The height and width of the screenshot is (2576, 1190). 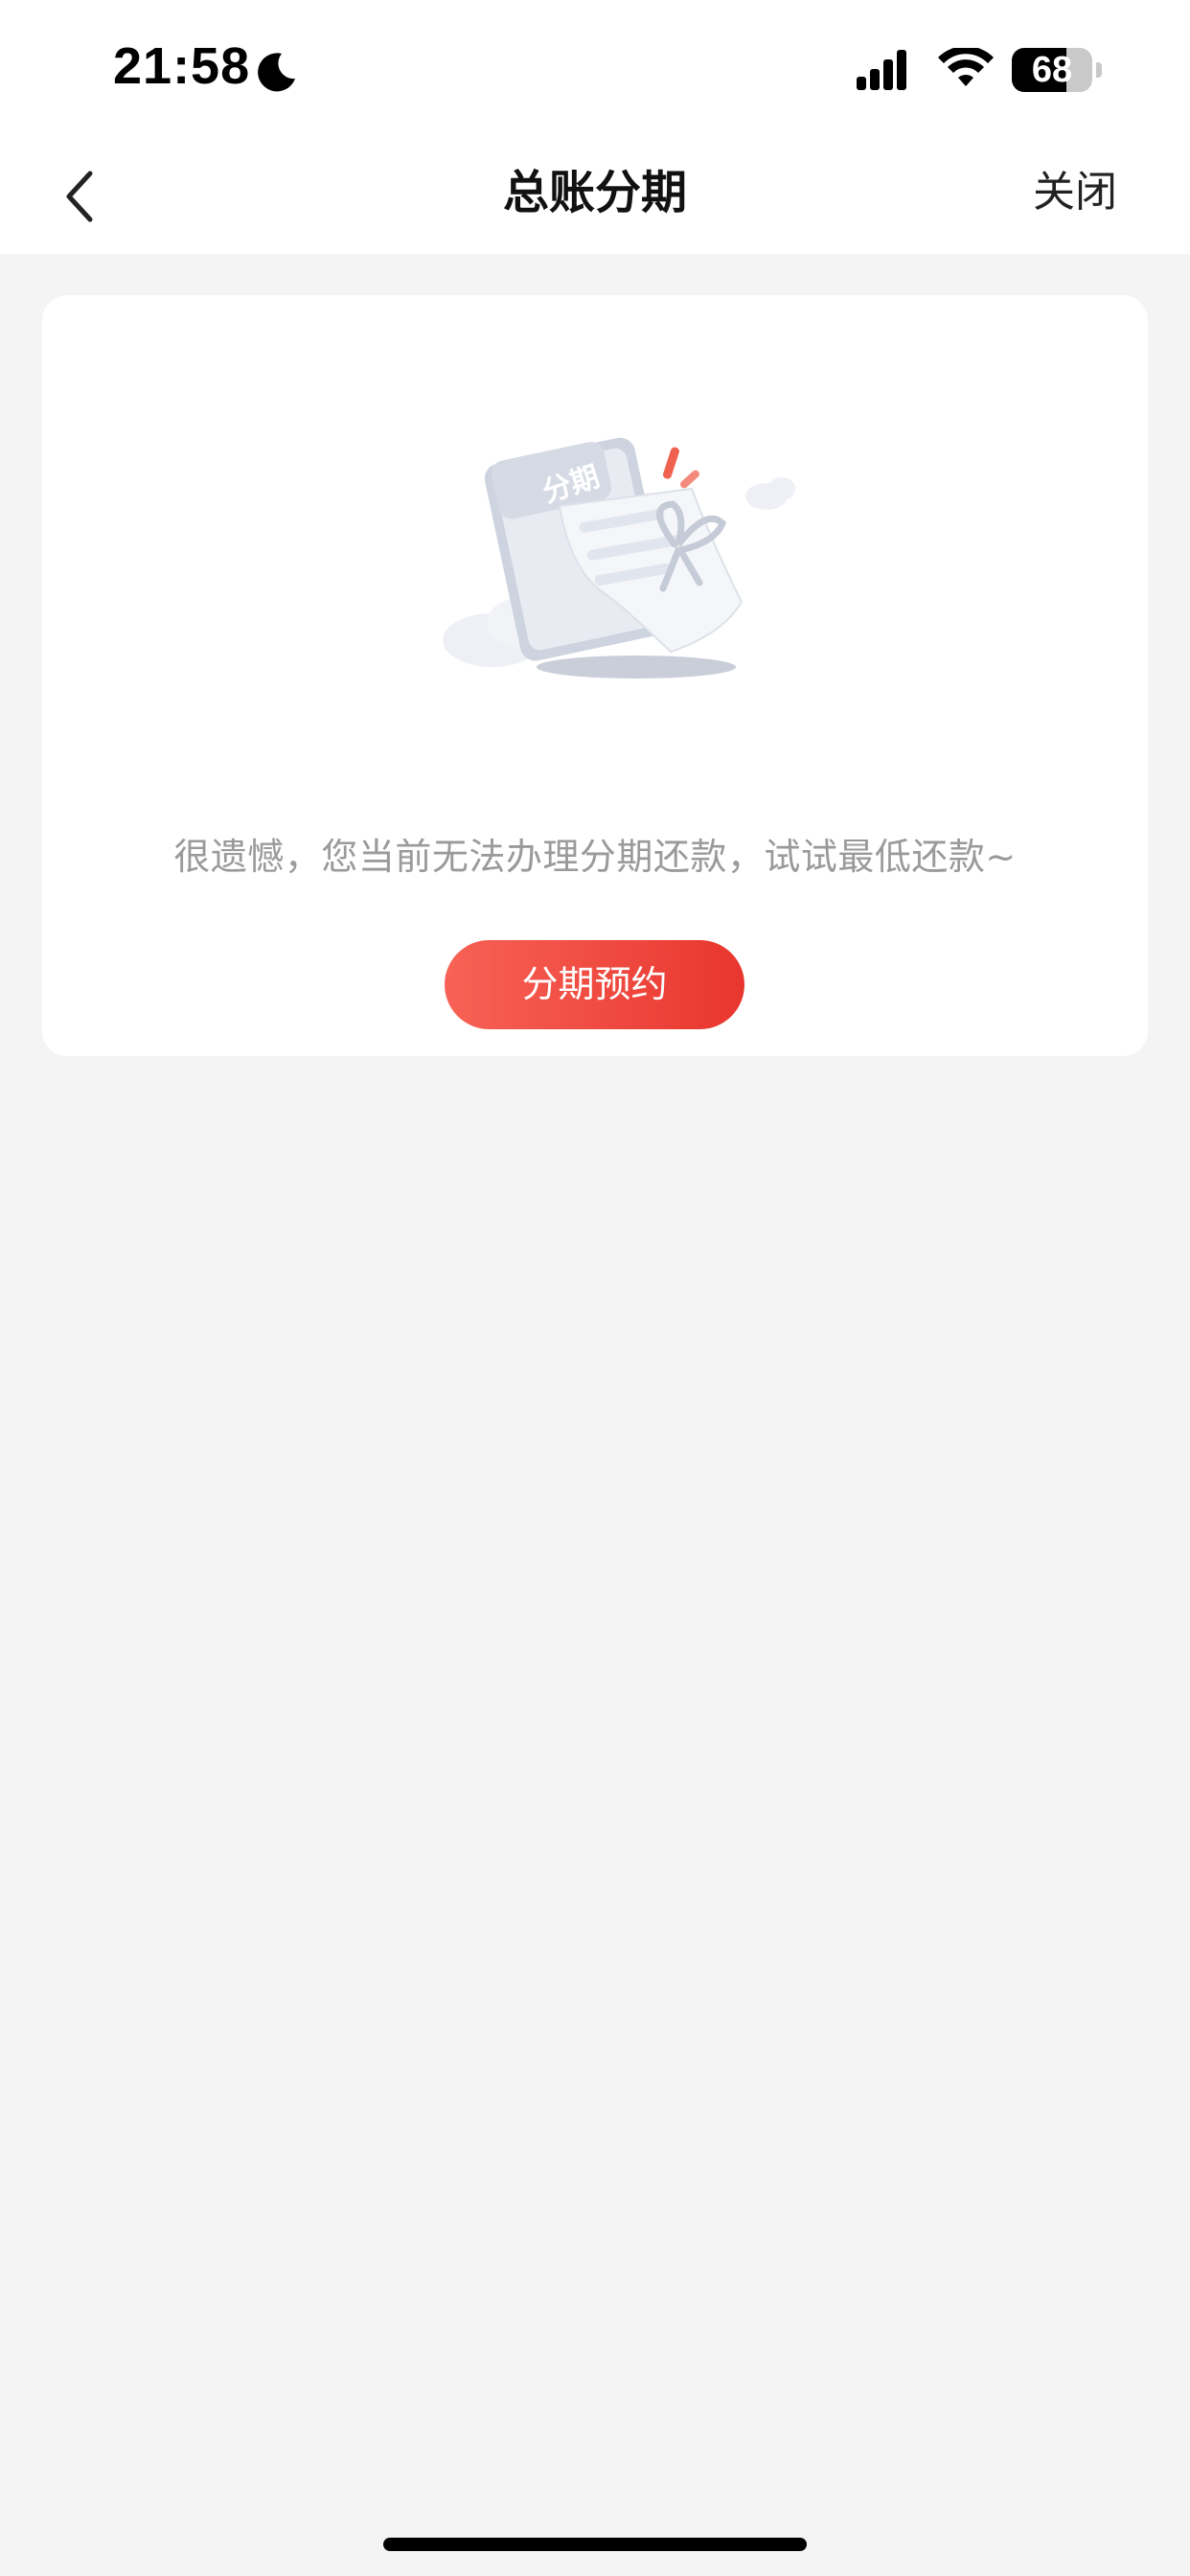 I want to click on battery-body: 68, so click(x=1052, y=70).